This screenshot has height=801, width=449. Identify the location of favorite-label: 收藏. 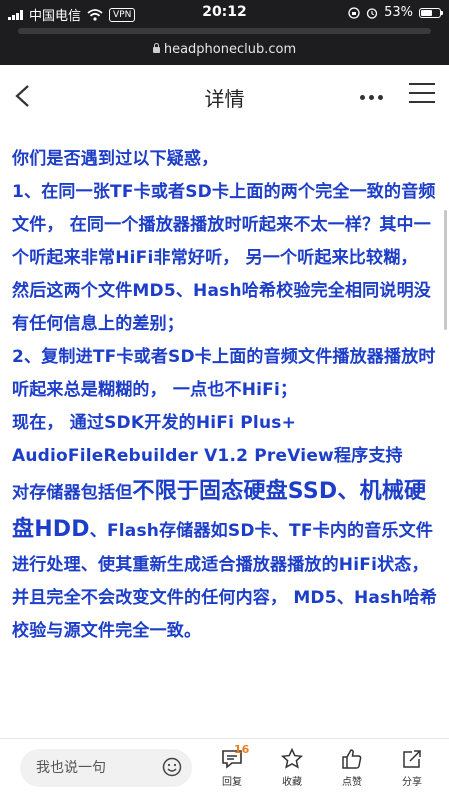
(292, 782).